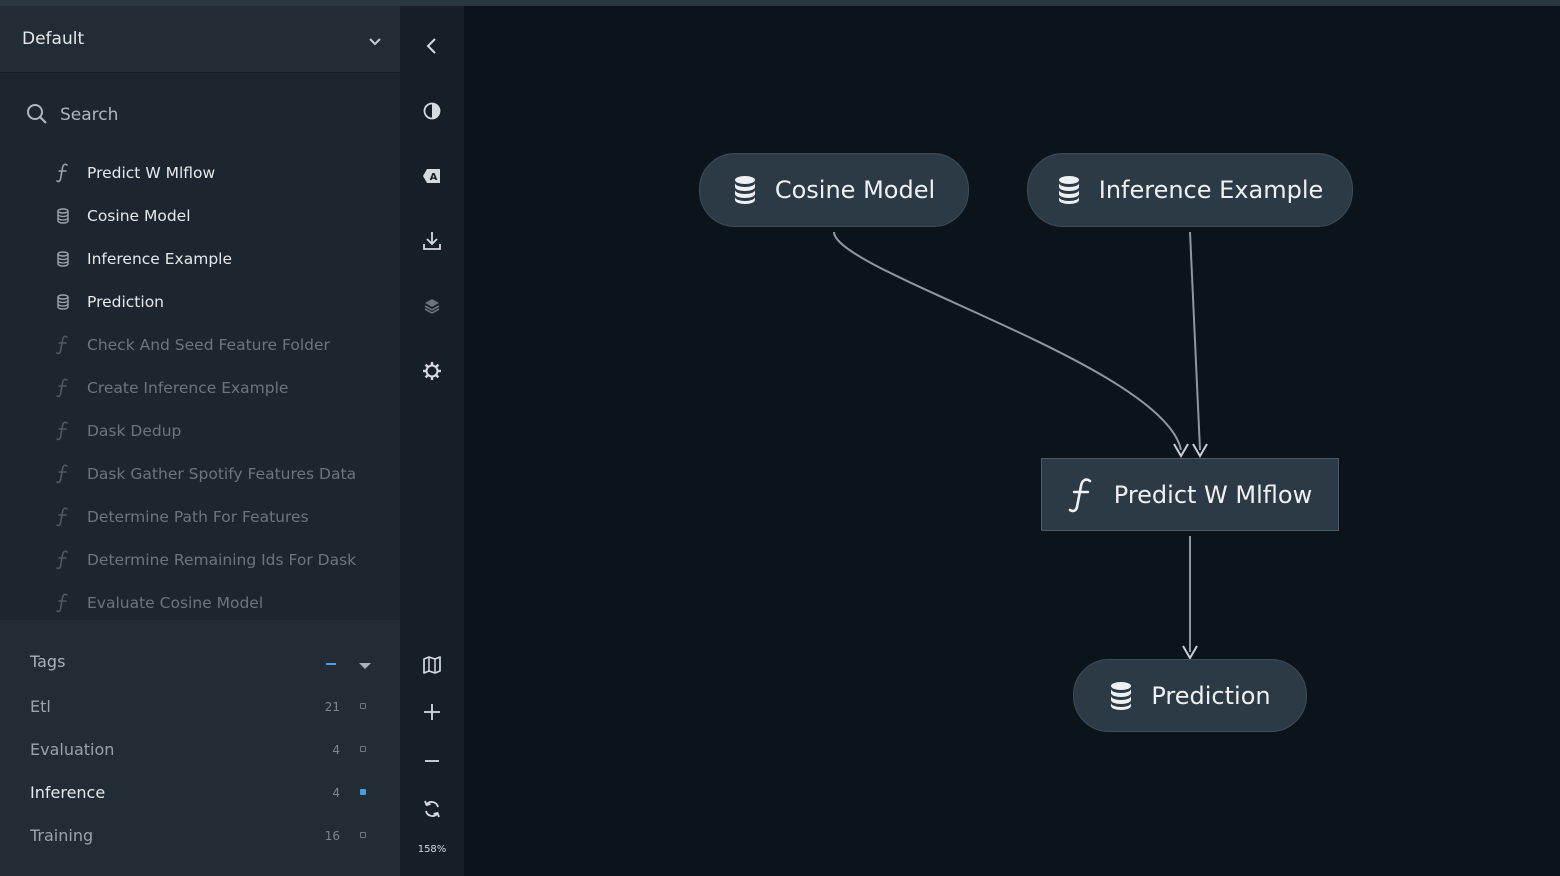 This screenshot has width=1560, height=876. I want to click on node-list-item-label: Create Inference Example, so click(188, 388).